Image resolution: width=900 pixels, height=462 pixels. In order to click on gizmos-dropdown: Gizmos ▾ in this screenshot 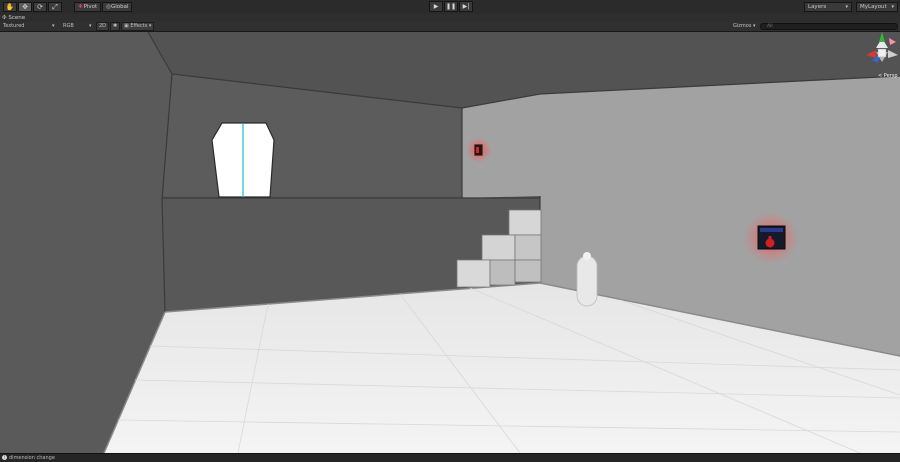, I will do `click(744, 26)`.